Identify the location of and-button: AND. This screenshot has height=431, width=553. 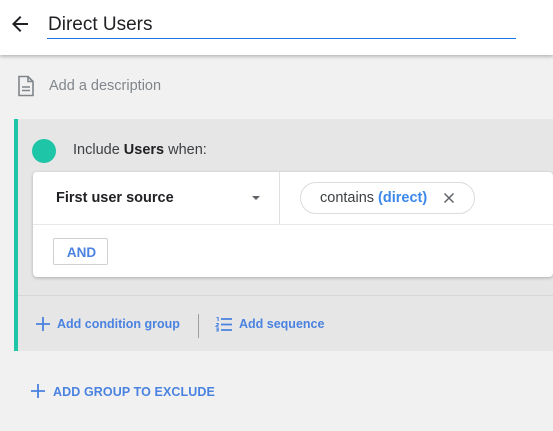
(80, 251).